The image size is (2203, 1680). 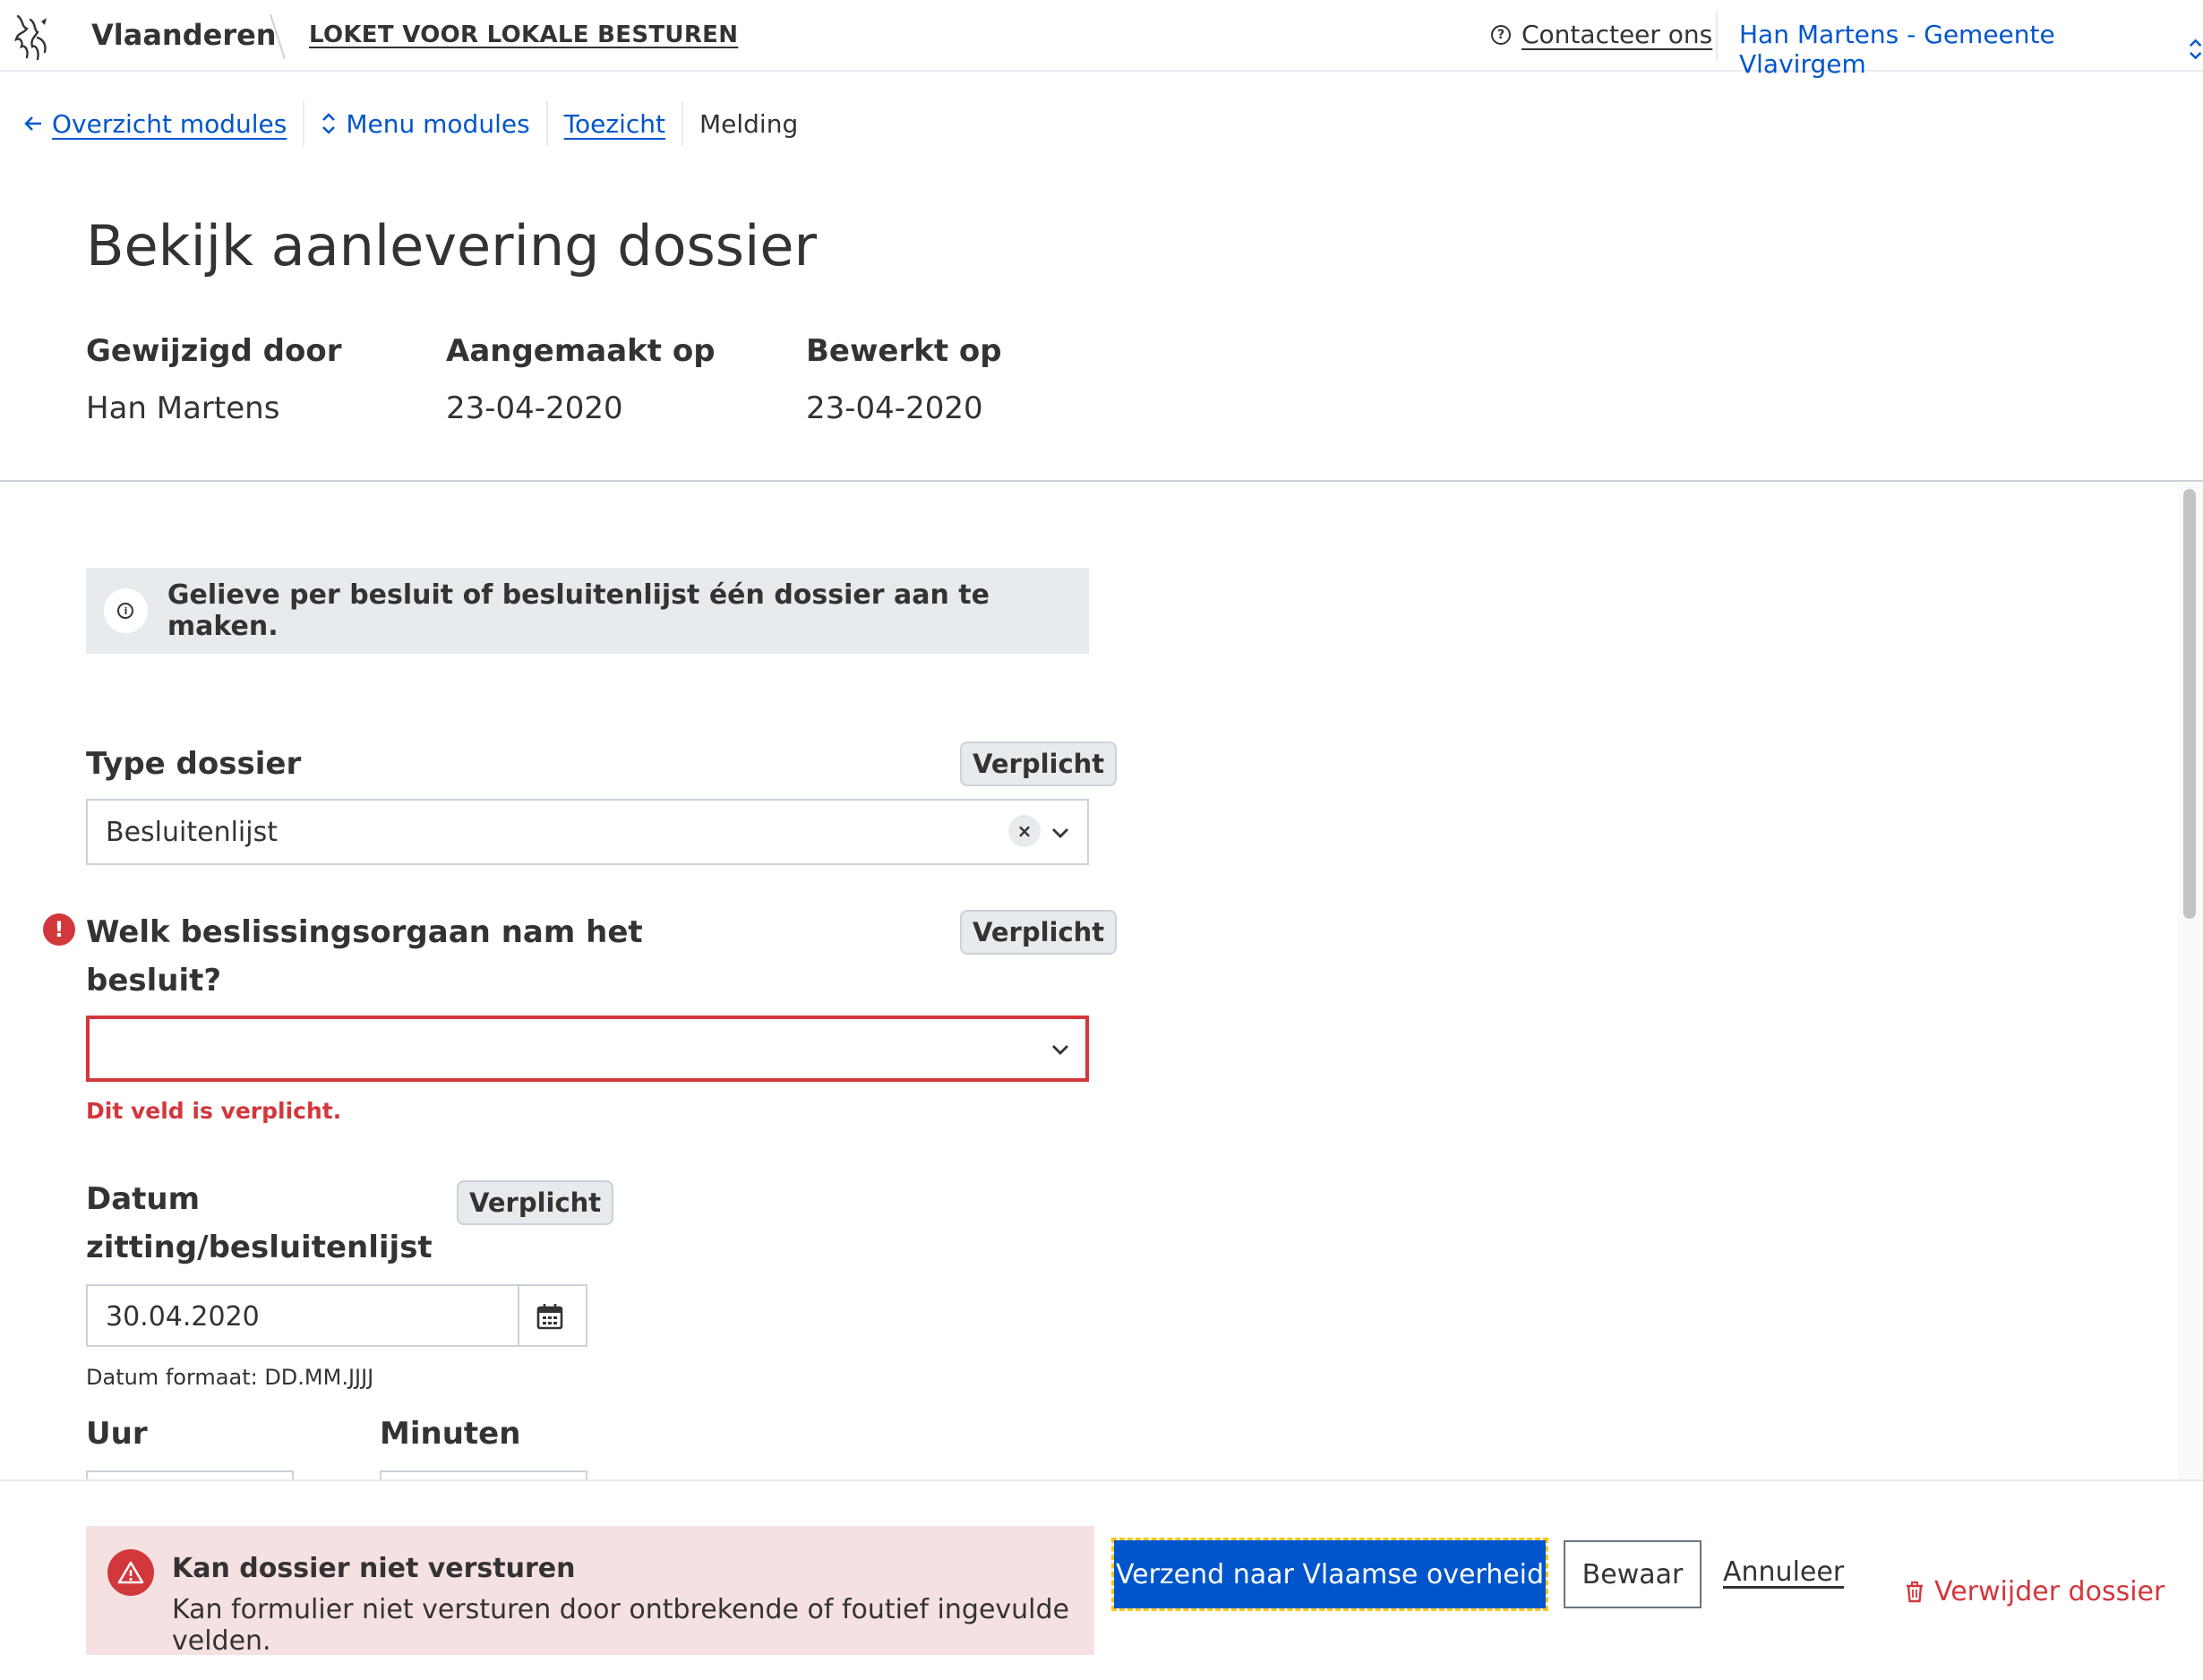 I want to click on datum-label: Datum zitting/besluitenlijst, so click(x=259, y=1224).